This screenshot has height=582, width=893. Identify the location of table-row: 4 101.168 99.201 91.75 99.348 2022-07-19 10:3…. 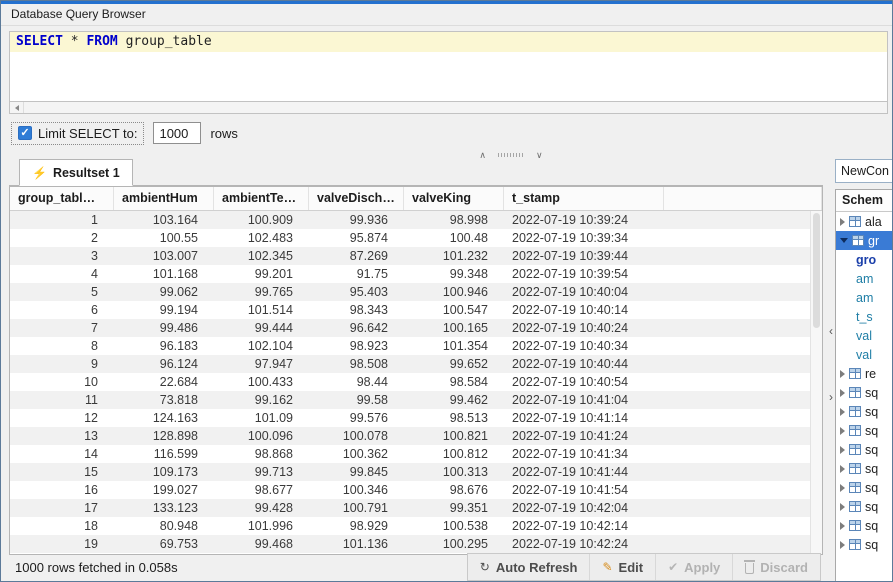
(416, 274).